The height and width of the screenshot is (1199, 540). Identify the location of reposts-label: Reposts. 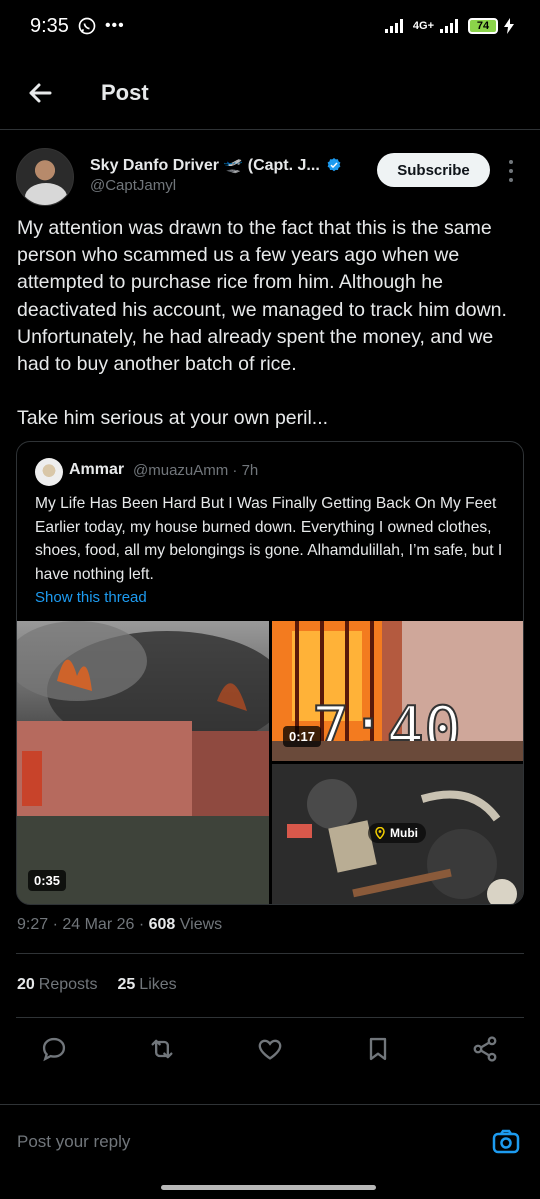
(68, 984).